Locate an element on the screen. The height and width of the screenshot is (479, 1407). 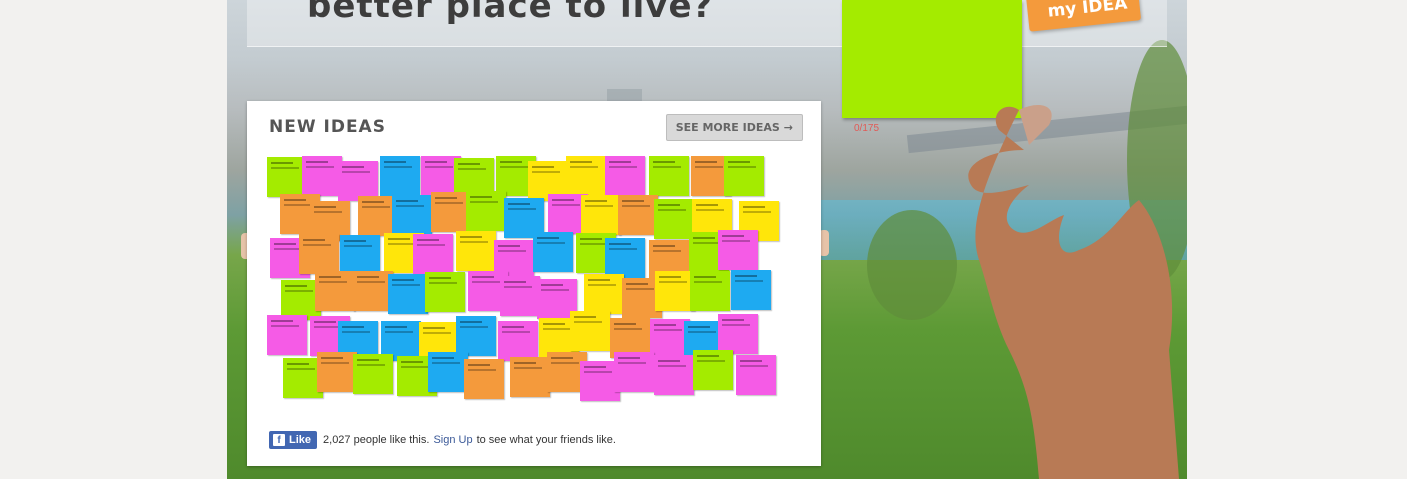
character-counter: 0/175 is located at coordinates (867, 128).